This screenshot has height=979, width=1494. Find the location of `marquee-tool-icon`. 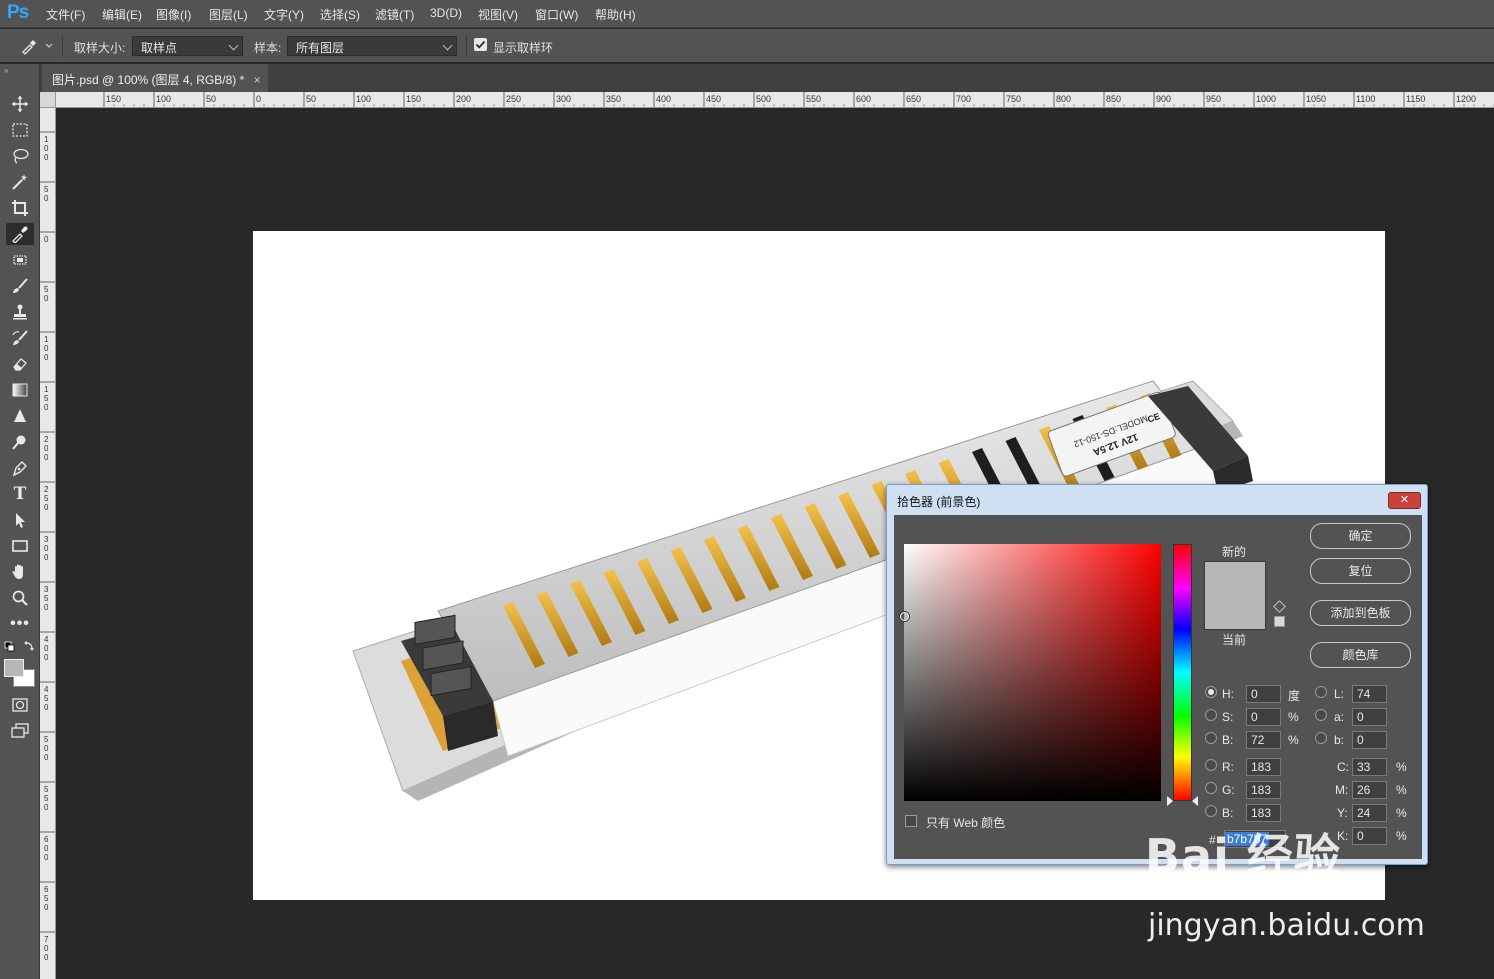

marquee-tool-icon is located at coordinates (20, 130).